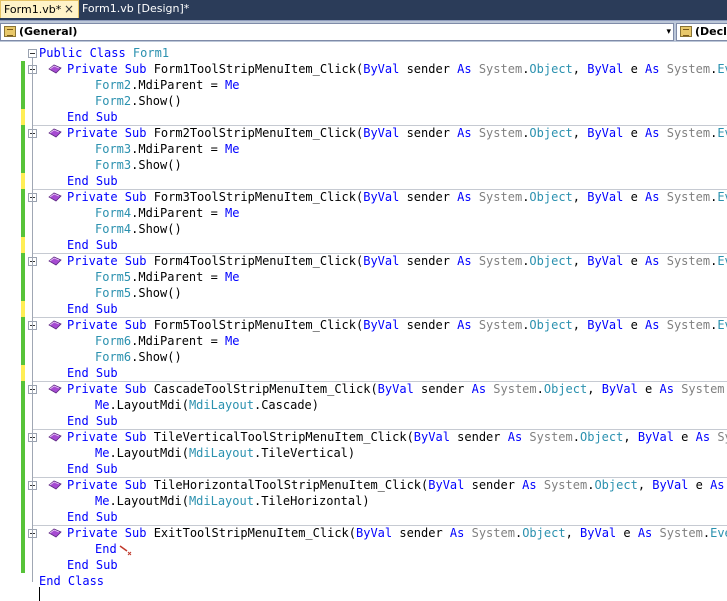  Describe the element at coordinates (167, 213) in the screenshot. I see `code-text: Form4.MdiParent = Me` at that location.